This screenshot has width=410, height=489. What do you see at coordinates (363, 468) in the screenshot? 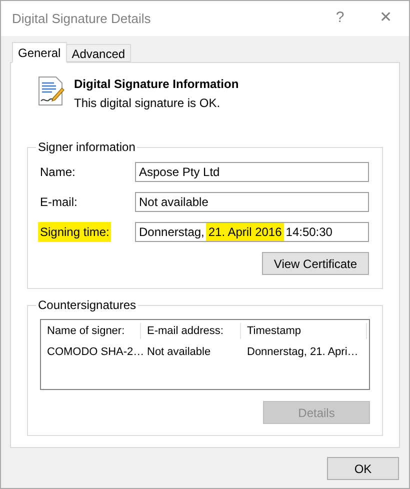
I see `ok-button: OK` at bounding box center [363, 468].